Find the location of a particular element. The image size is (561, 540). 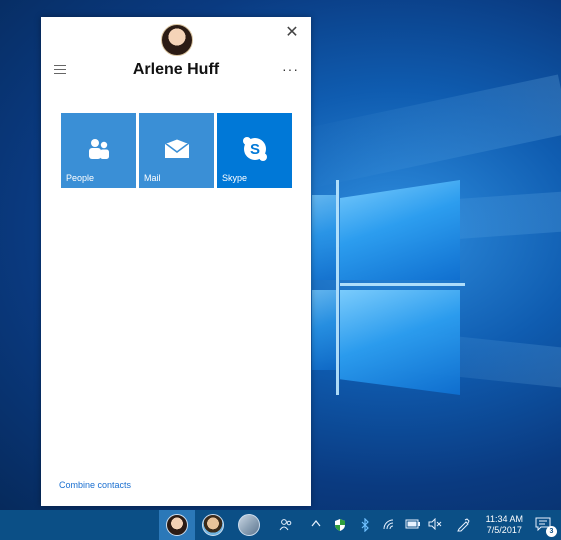

mail-app-tile: Mail is located at coordinates (176, 150).